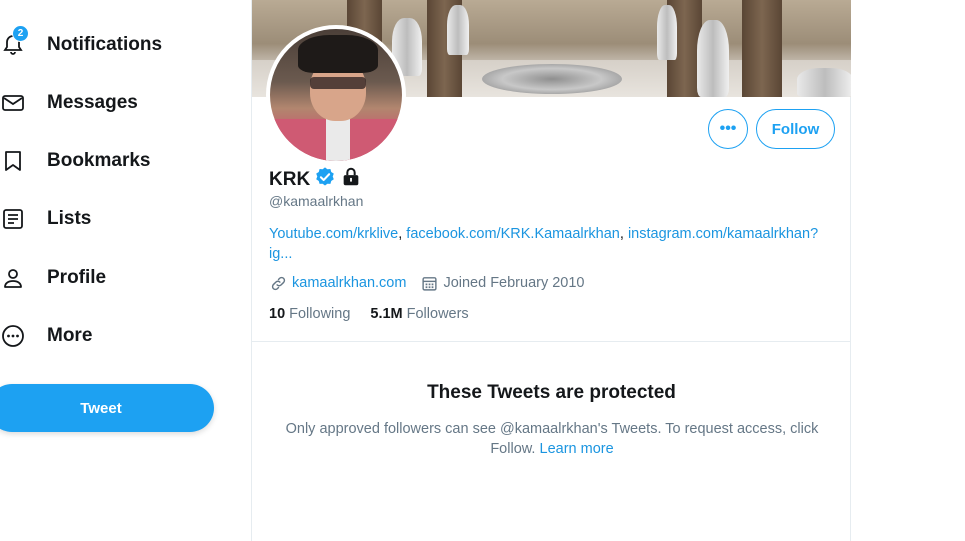  Describe the element at coordinates (92, 102) in the screenshot. I see `sidebar-item-label: Messages` at that location.